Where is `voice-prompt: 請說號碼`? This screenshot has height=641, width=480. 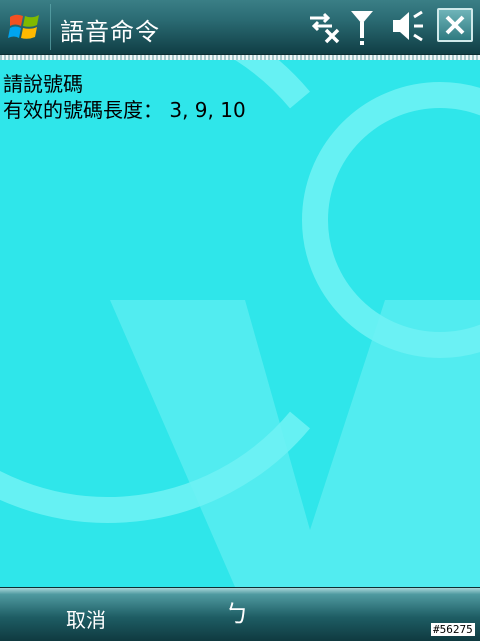
voice-prompt: 請說號碼 is located at coordinates (43, 84).